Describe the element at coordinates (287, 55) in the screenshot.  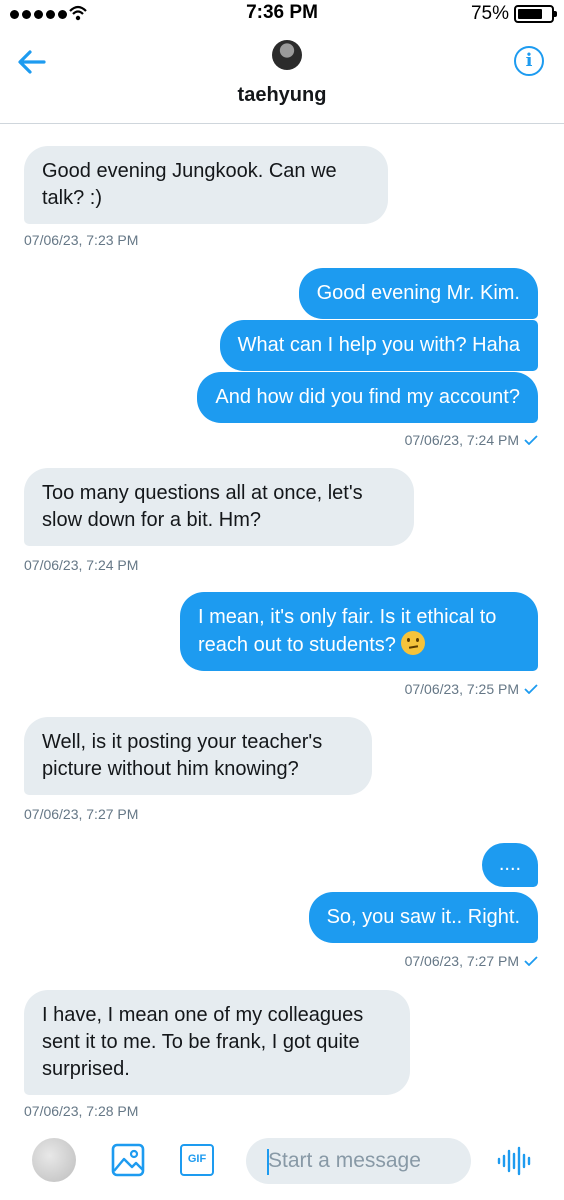
I see `contact-avatar` at that location.